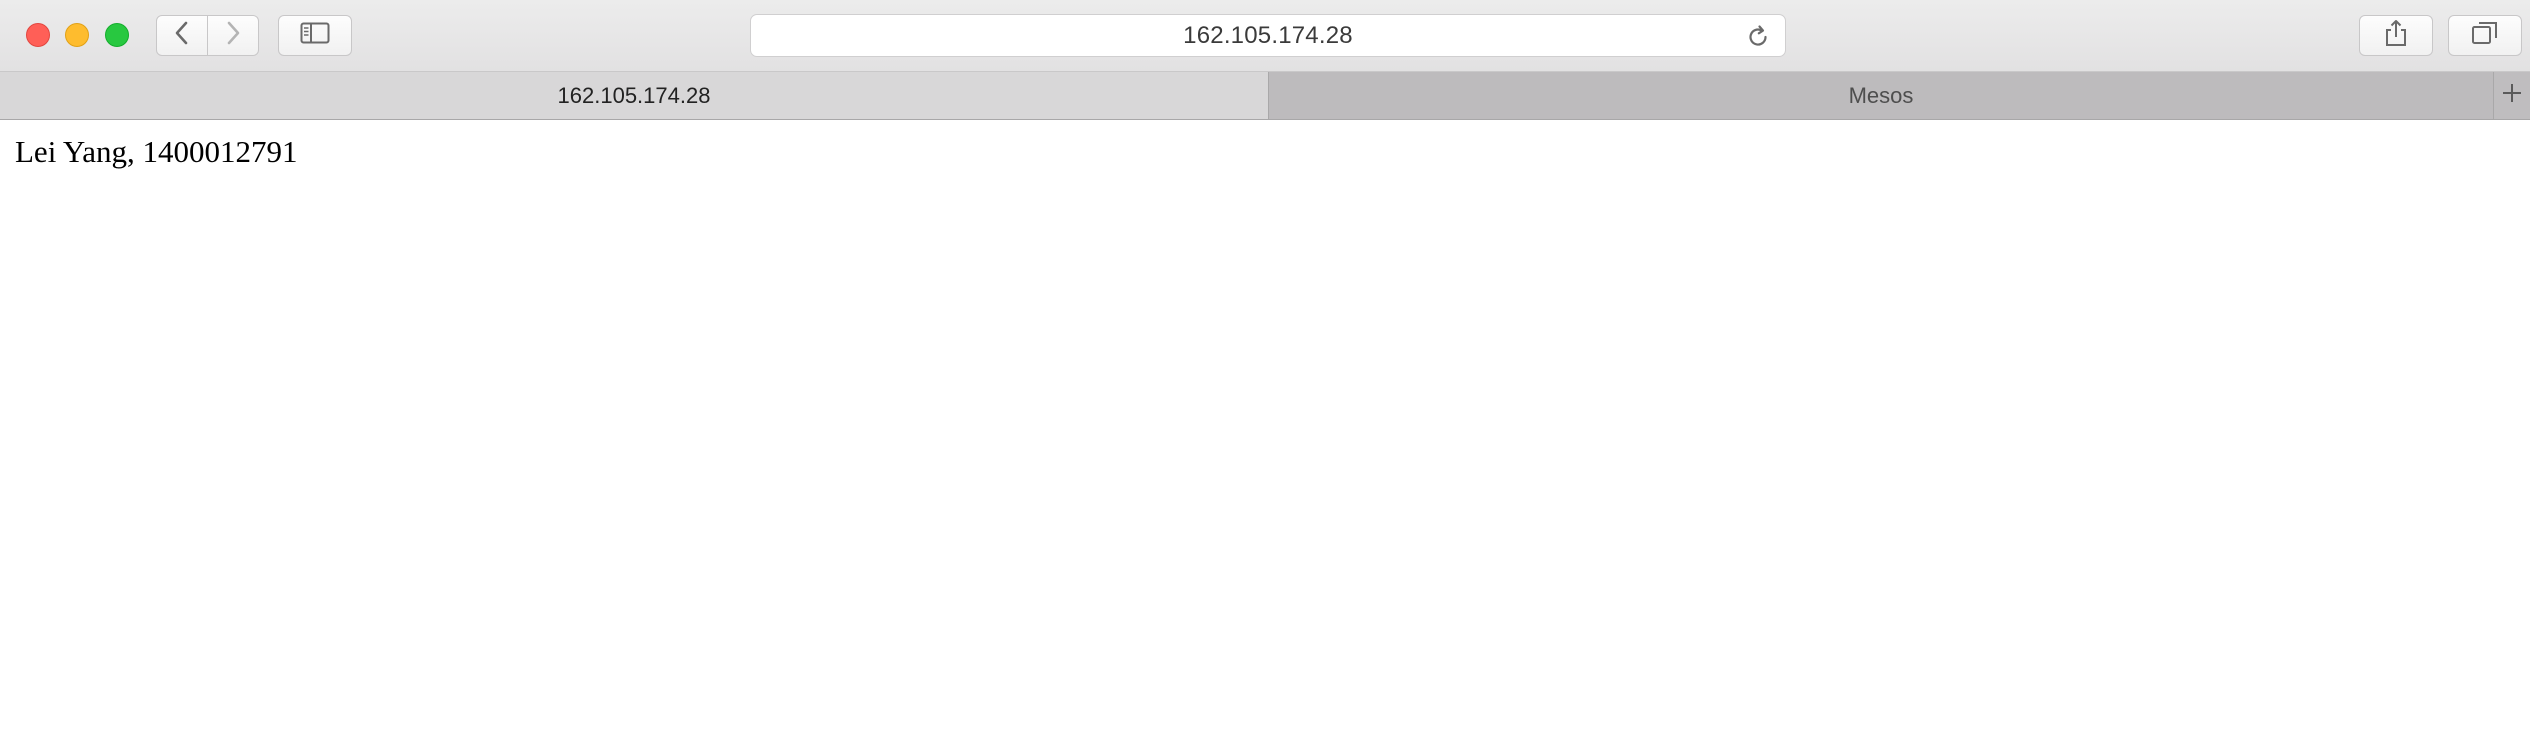 The image size is (2530, 756). I want to click on plus-icon, so click(2512, 95).